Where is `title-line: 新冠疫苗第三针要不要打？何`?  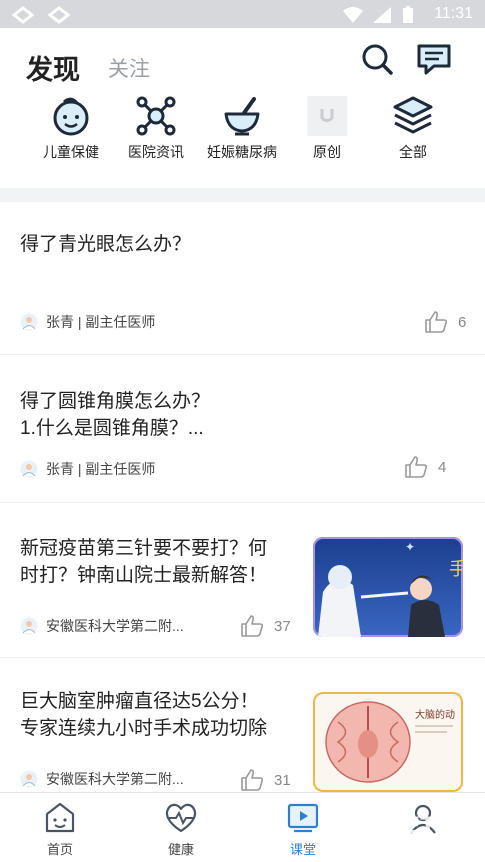 title-line: 新冠疫苗第三针要不要打？何 is located at coordinates (144, 548).